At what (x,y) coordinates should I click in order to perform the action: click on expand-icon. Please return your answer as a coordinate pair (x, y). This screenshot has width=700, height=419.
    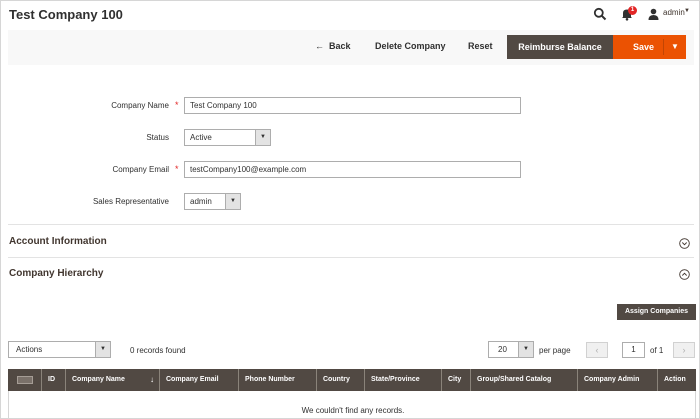
    Looking at the image, I should click on (684, 242).